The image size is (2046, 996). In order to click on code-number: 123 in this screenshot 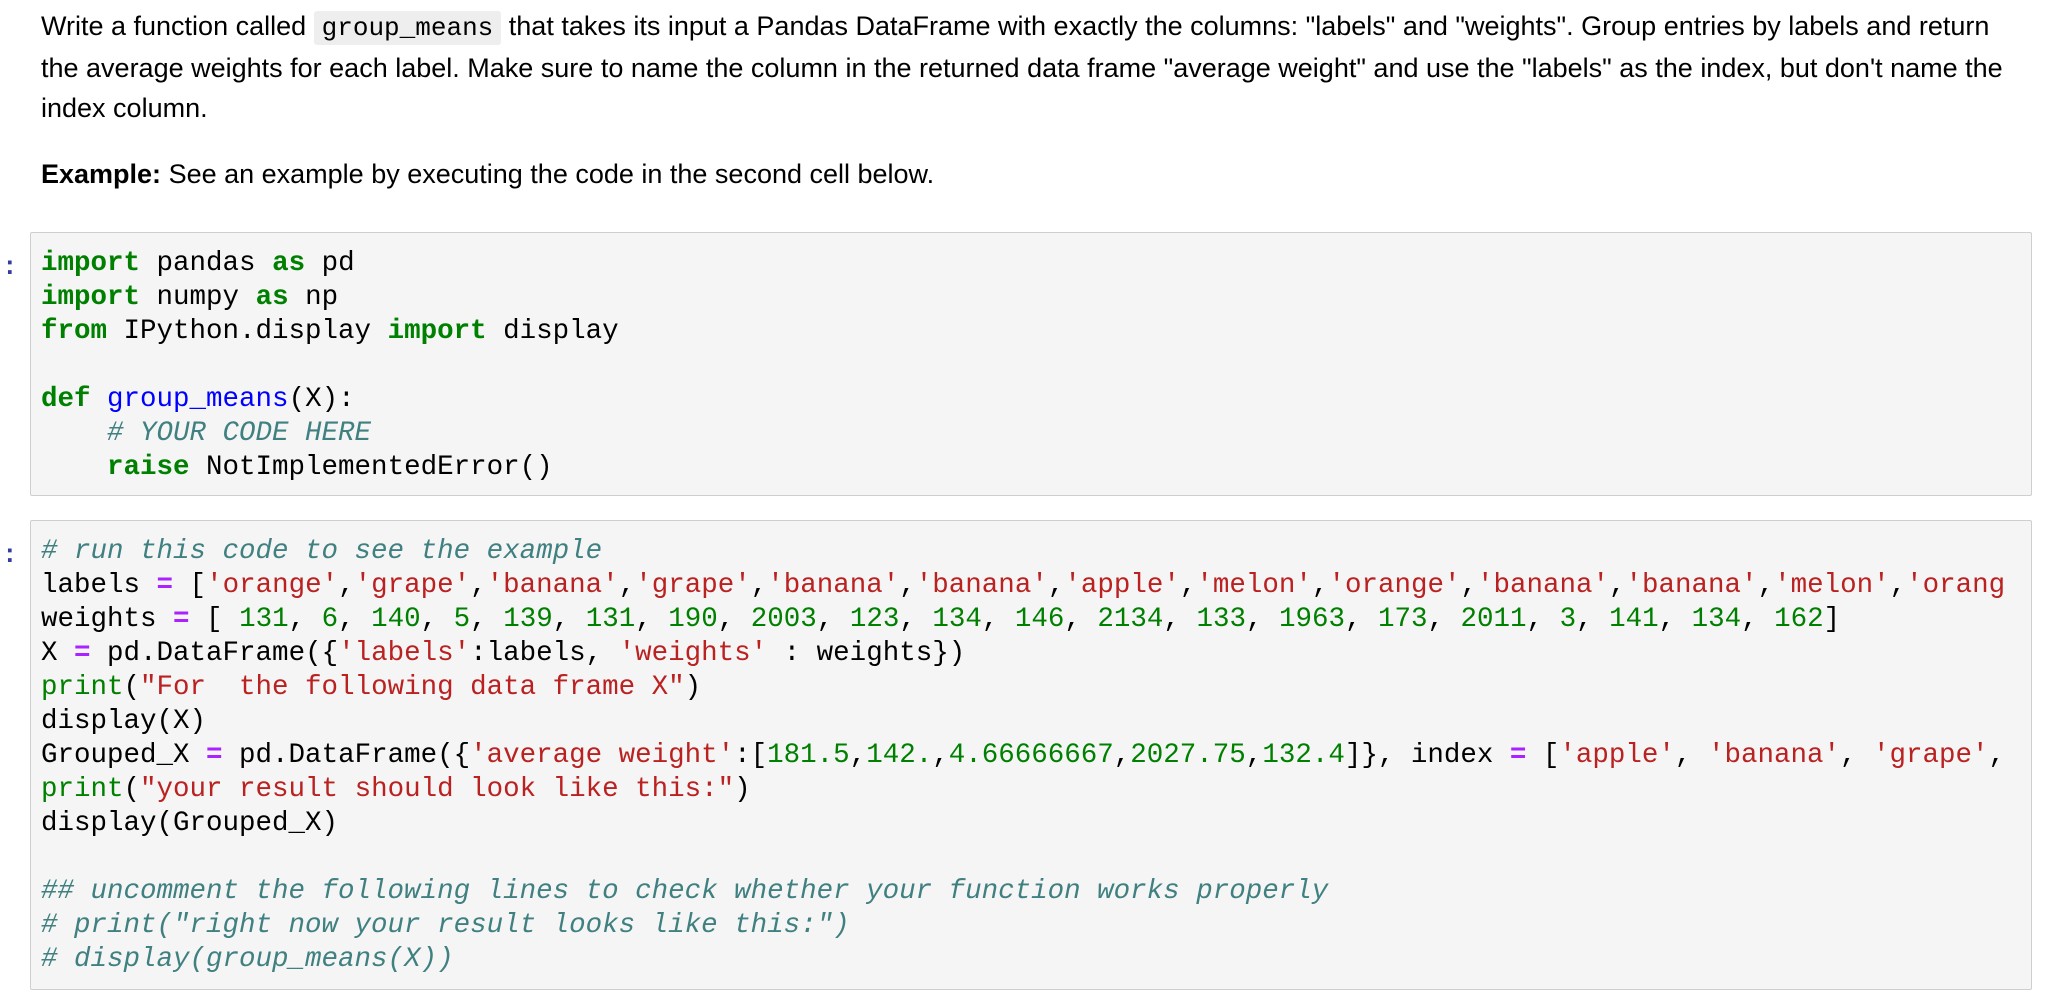, I will do `click(874, 619)`.